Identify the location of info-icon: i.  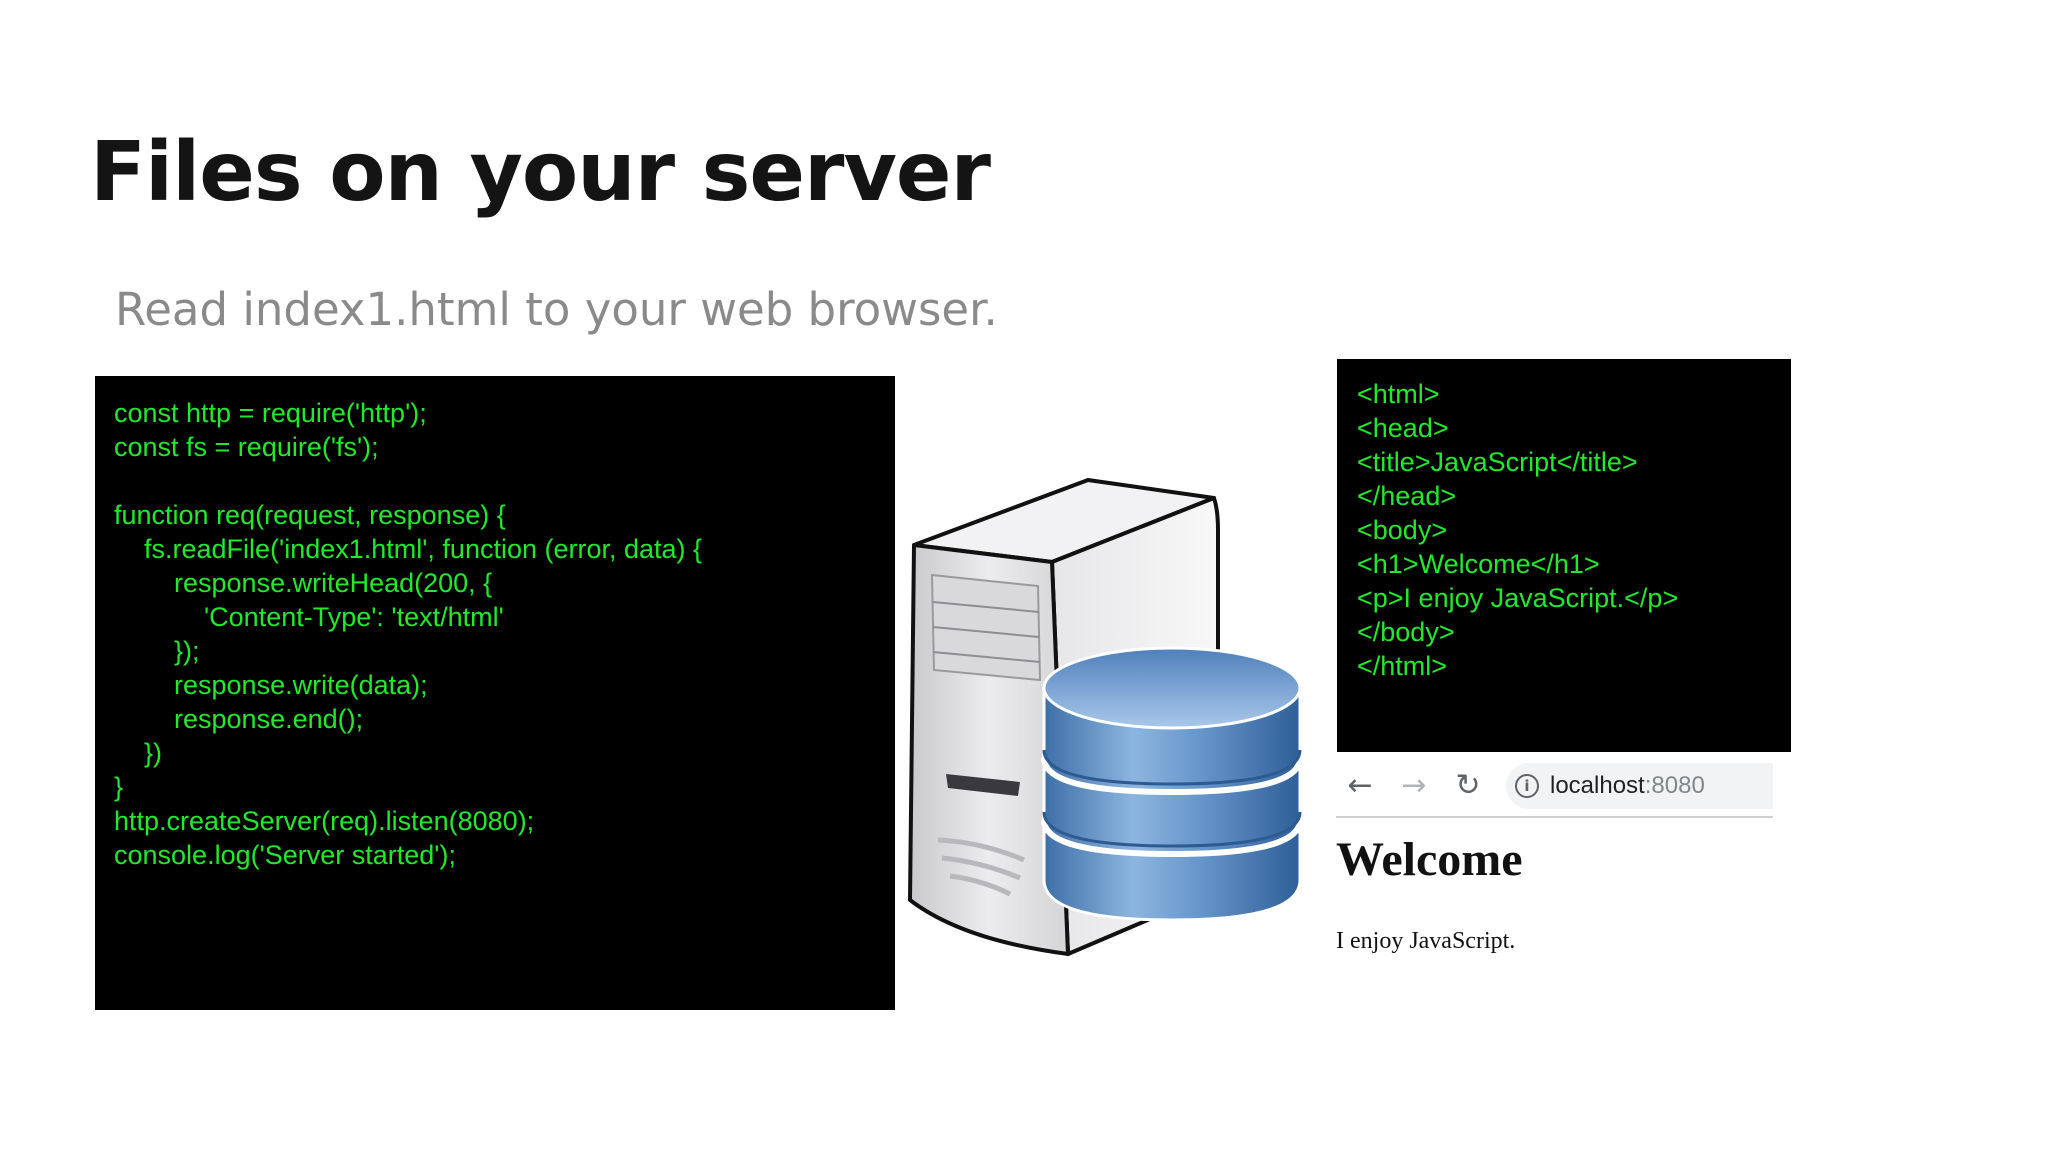
(1527, 786).